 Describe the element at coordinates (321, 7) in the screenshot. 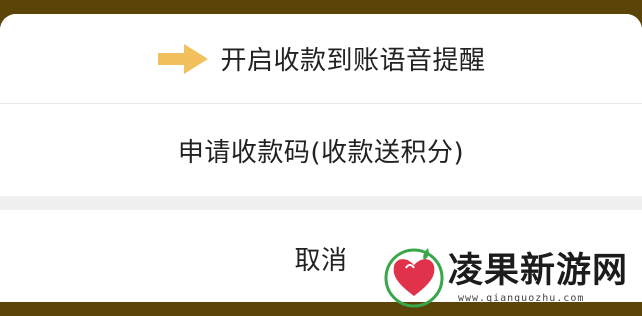

I see `dimmed-backdrop-top` at that location.